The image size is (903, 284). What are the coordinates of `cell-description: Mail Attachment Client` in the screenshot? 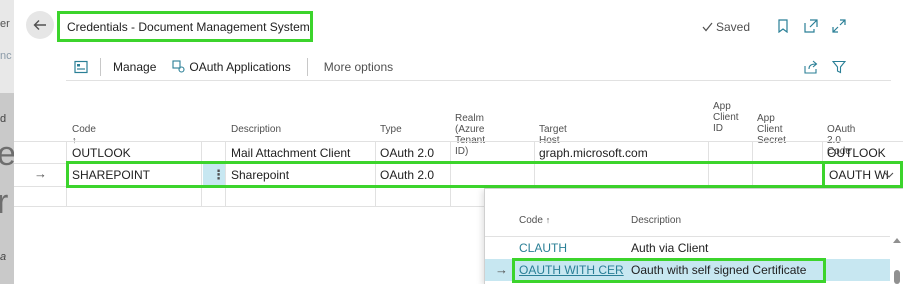 It's located at (290, 153).